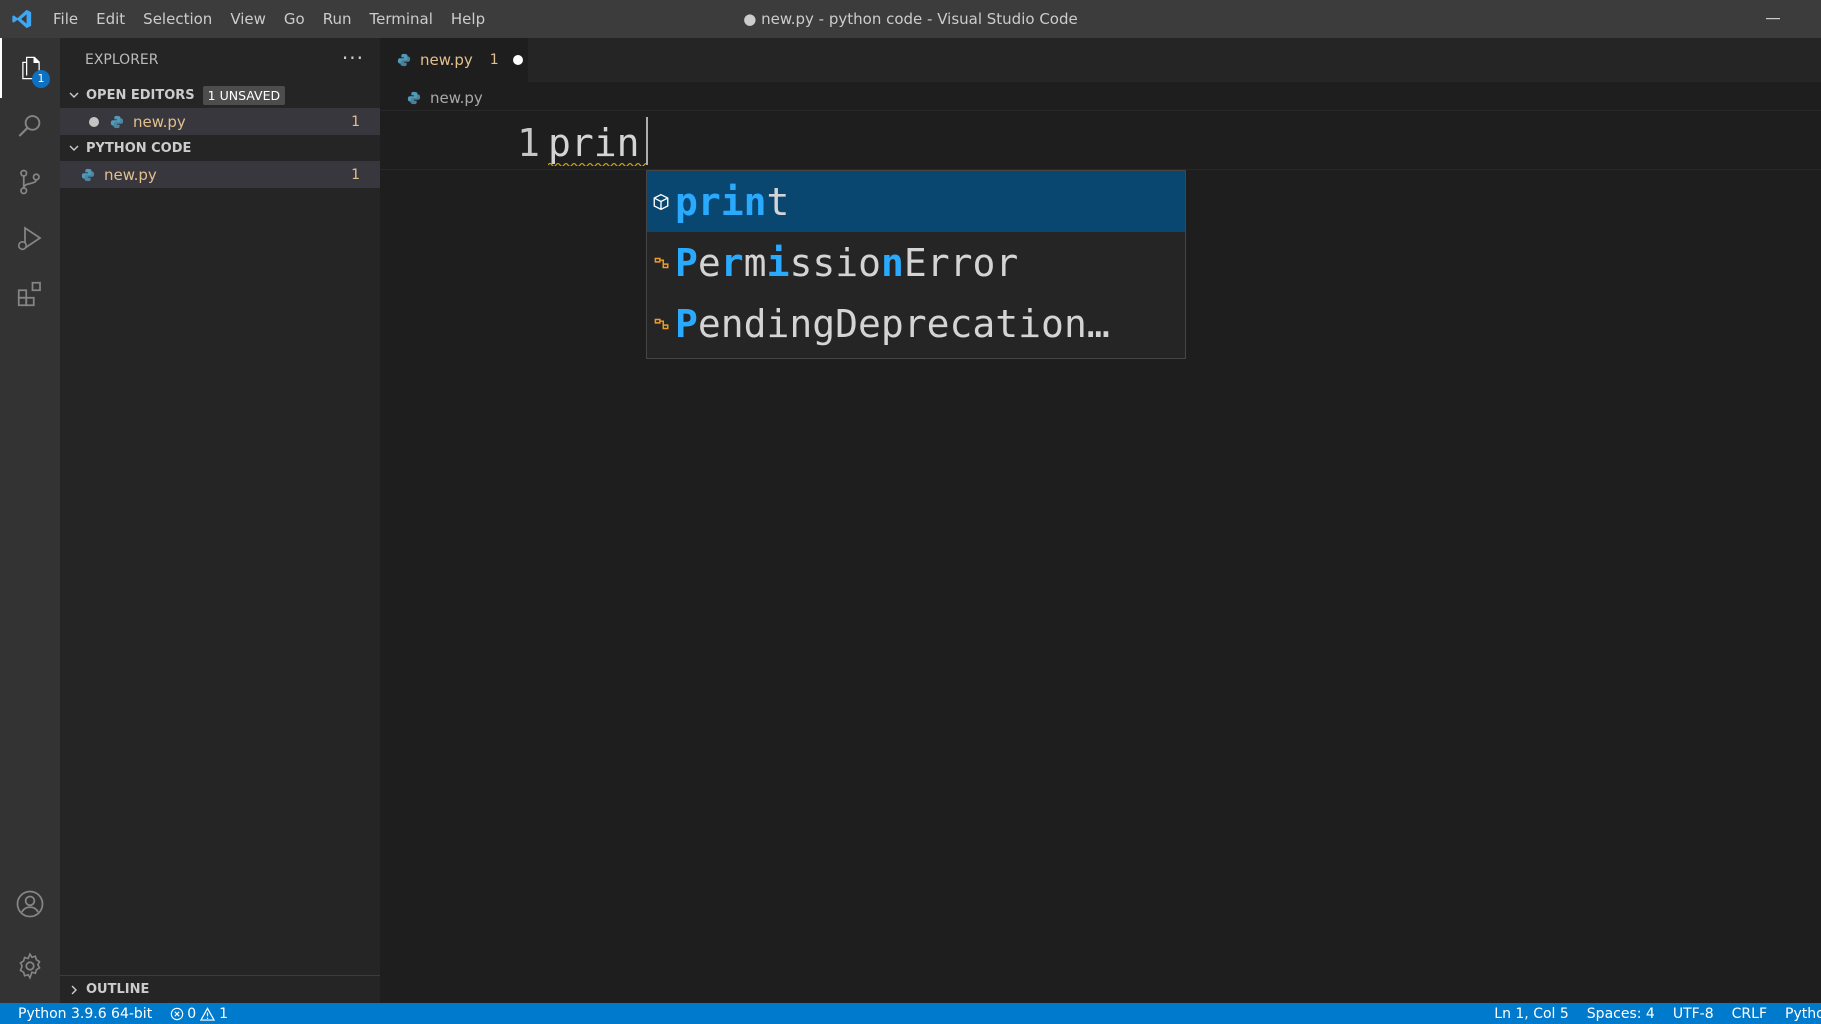 This screenshot has width=1821, height=1024. I want to click on activity-explorer: 1, so click(30, 68).